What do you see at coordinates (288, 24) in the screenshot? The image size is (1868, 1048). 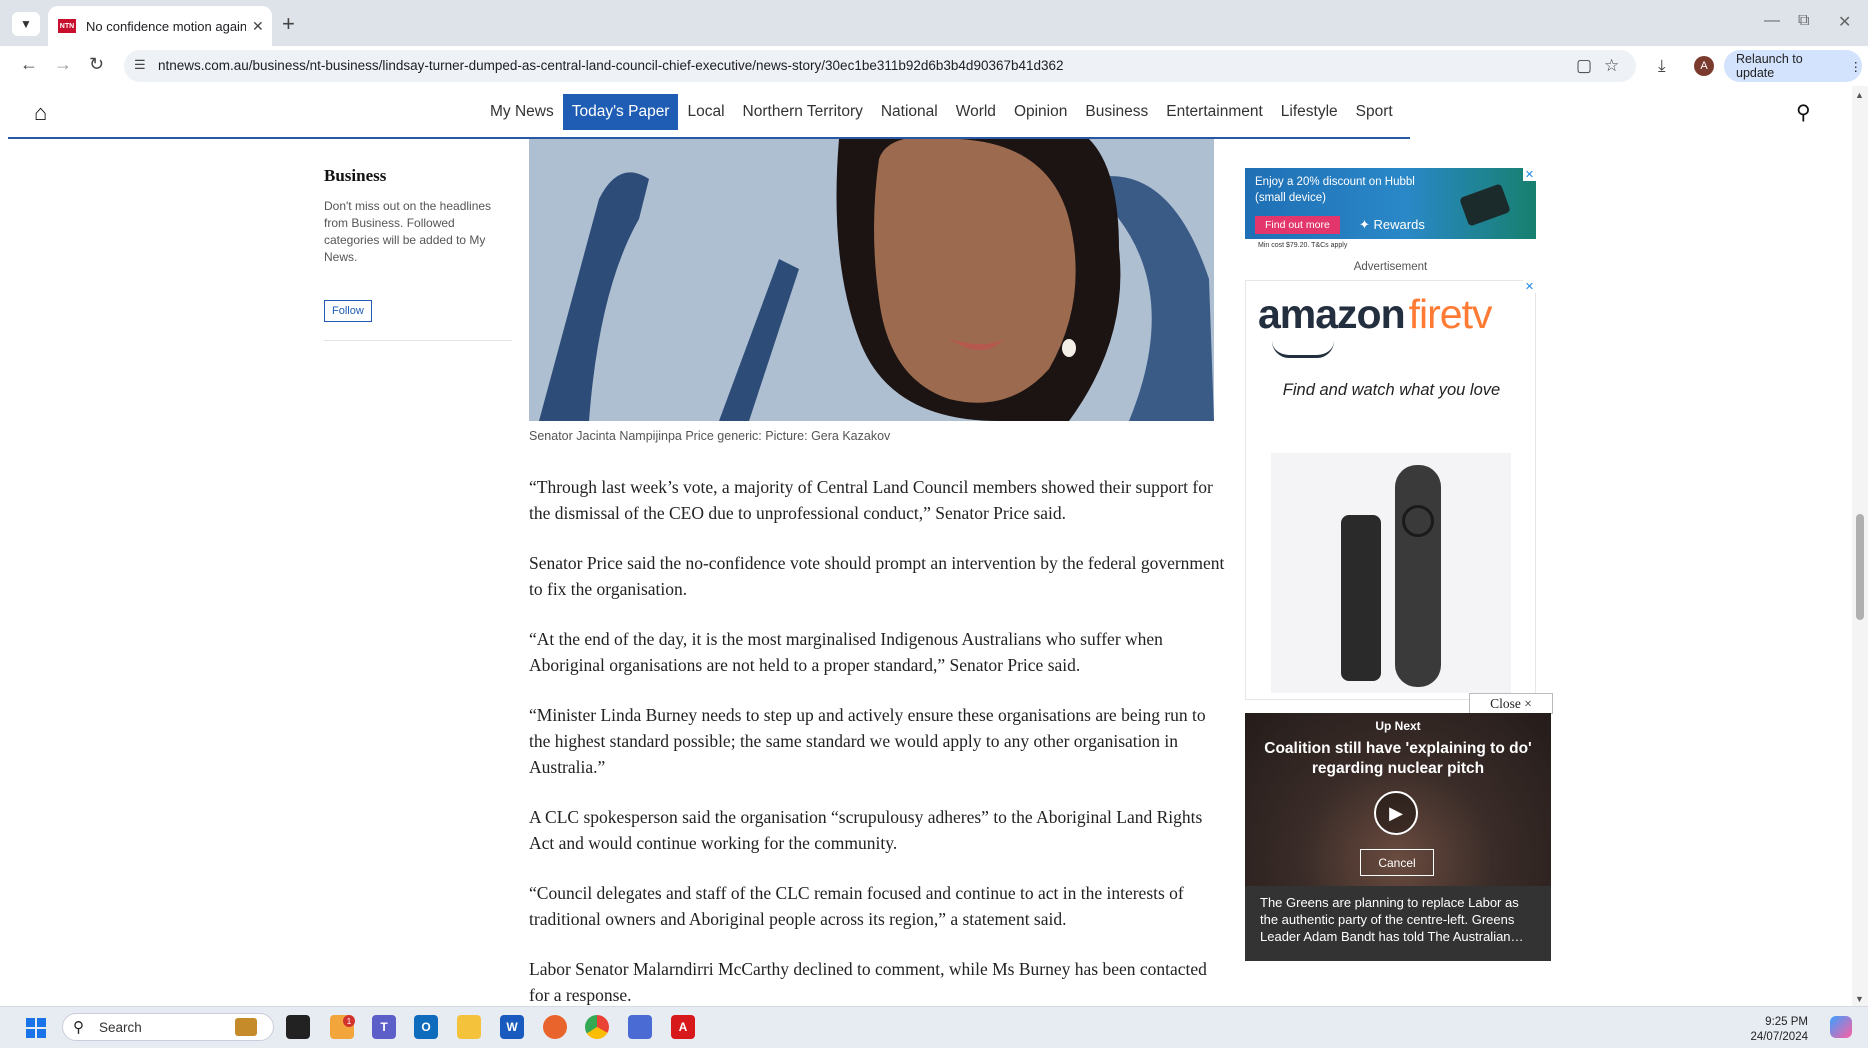 I see `new-tab-plus-icon: +` at bounding box center [288, 24].